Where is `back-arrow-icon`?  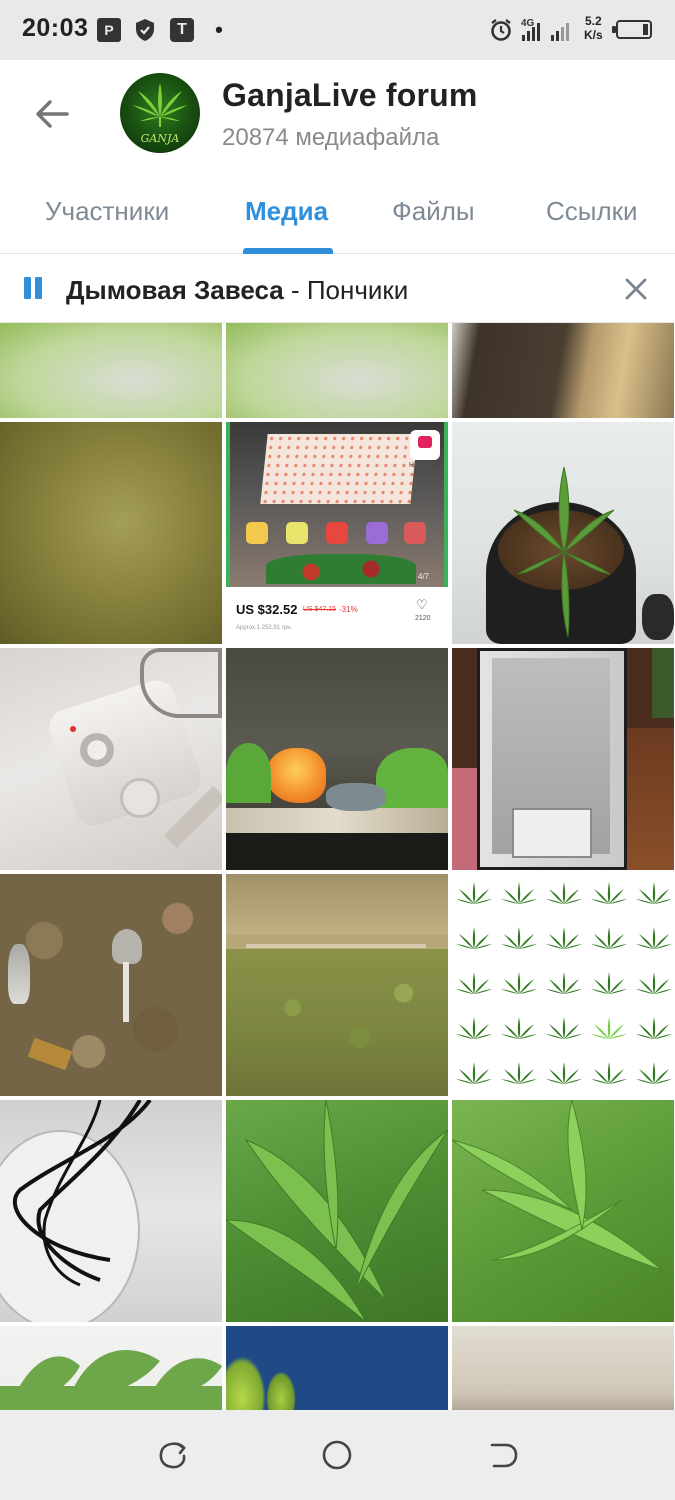
back-arrow-icon is located at coordinates (52, 114).